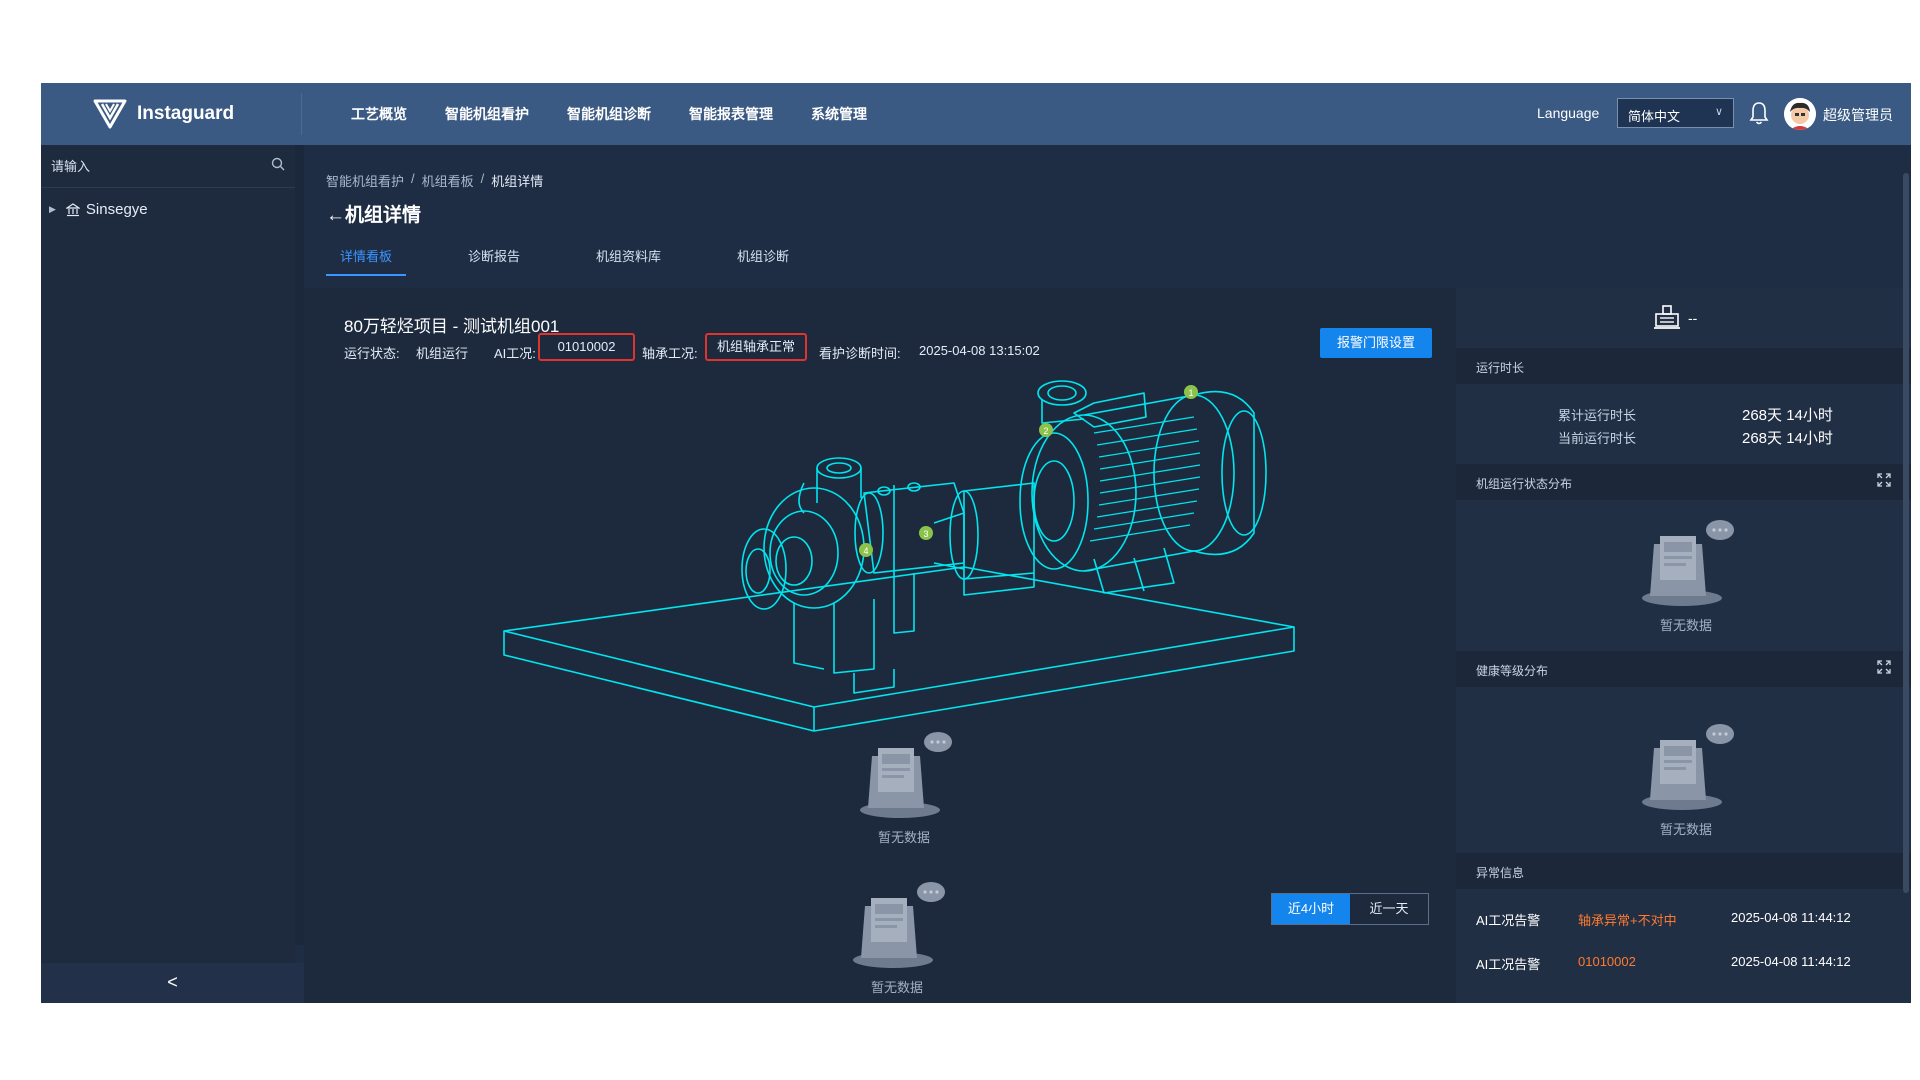 The width and height of the screenshot is (1920, 1080). Describe the element at coordinates (1627, 920) in the screenshot. I see `abnormal-detail: 轴承异常+不对中` at that location.